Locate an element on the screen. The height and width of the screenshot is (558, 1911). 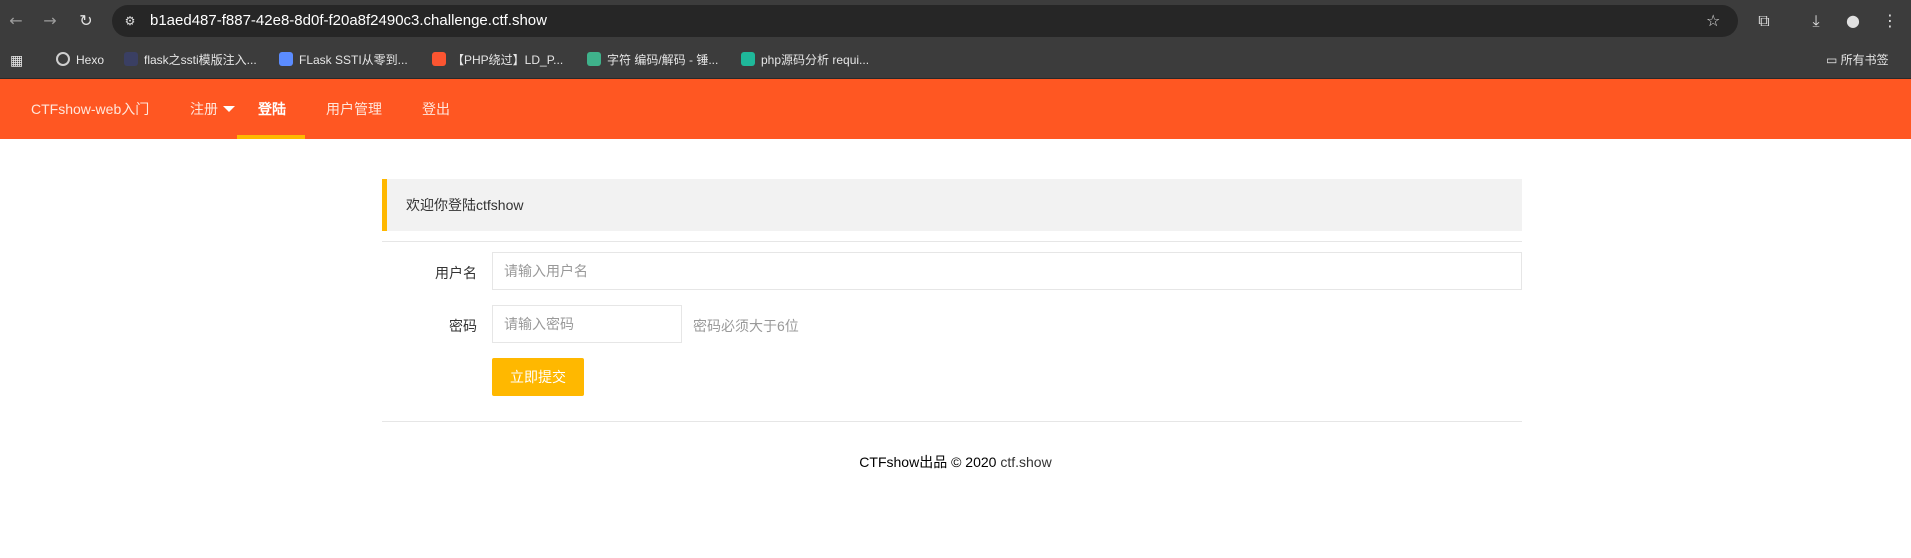
back-icon: ← is located at coordinates (16, 21).